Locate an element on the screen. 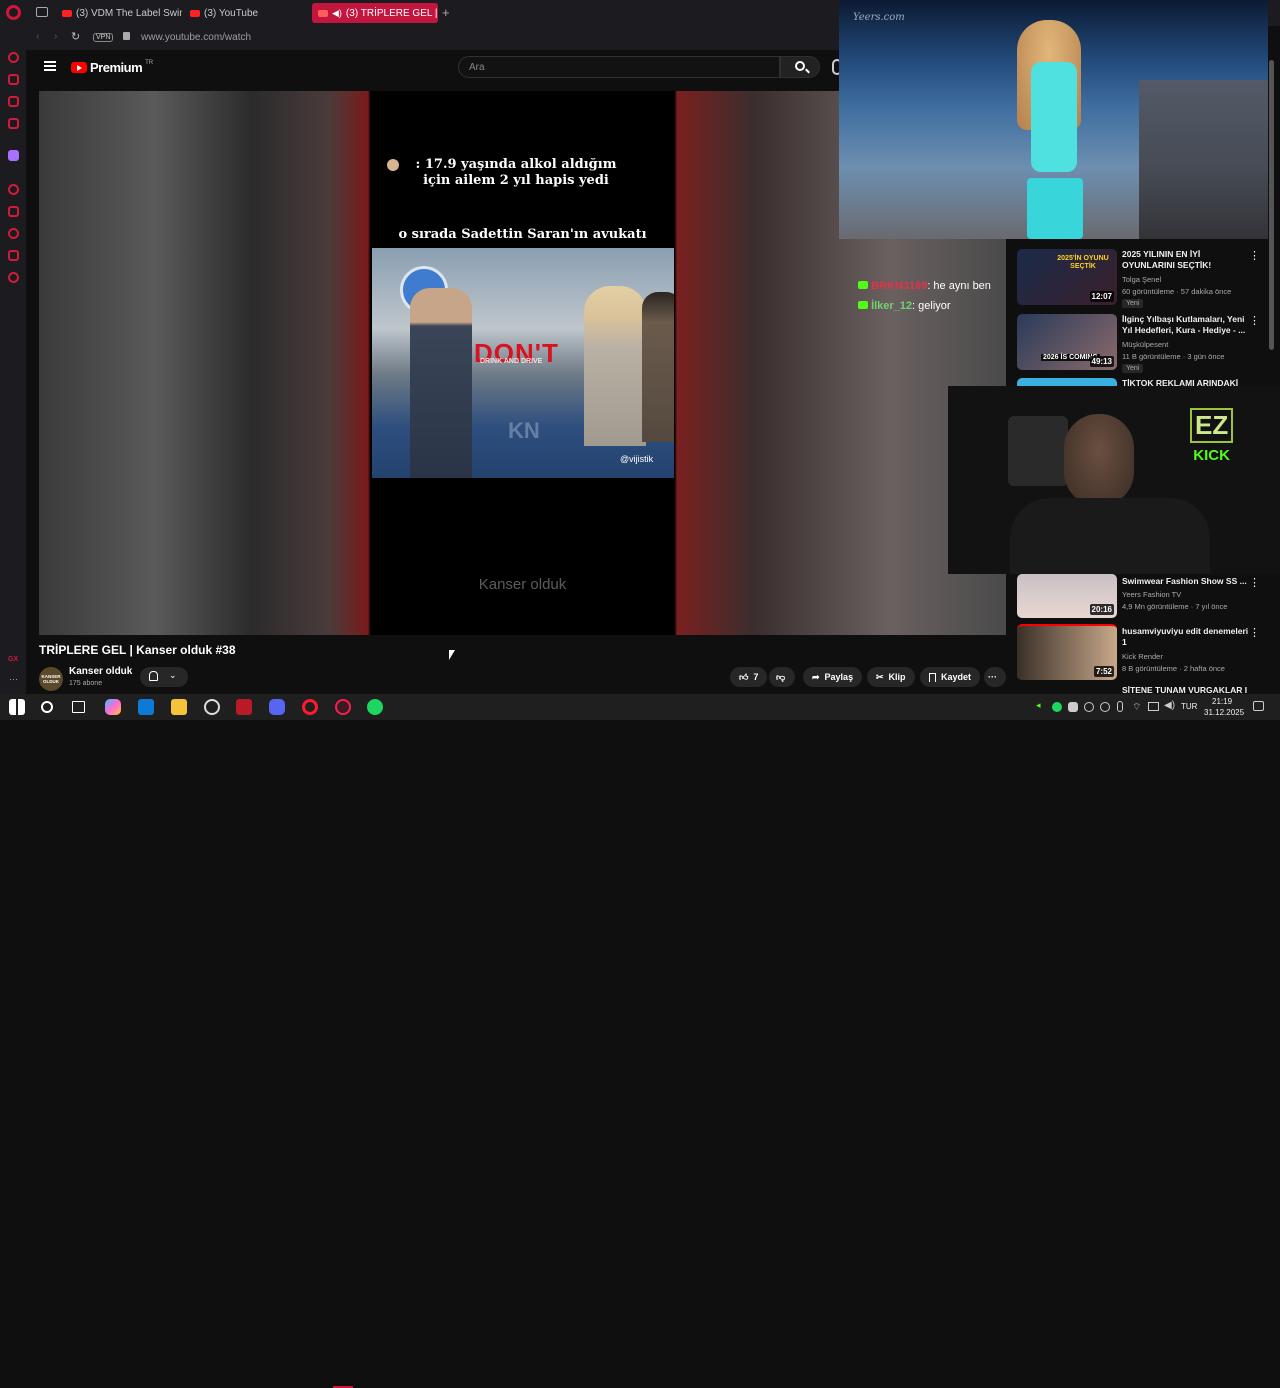 Image resolution: width=1280 pixels, height=1388 pixels. downloads-icon is located at coordinates (13, 255).